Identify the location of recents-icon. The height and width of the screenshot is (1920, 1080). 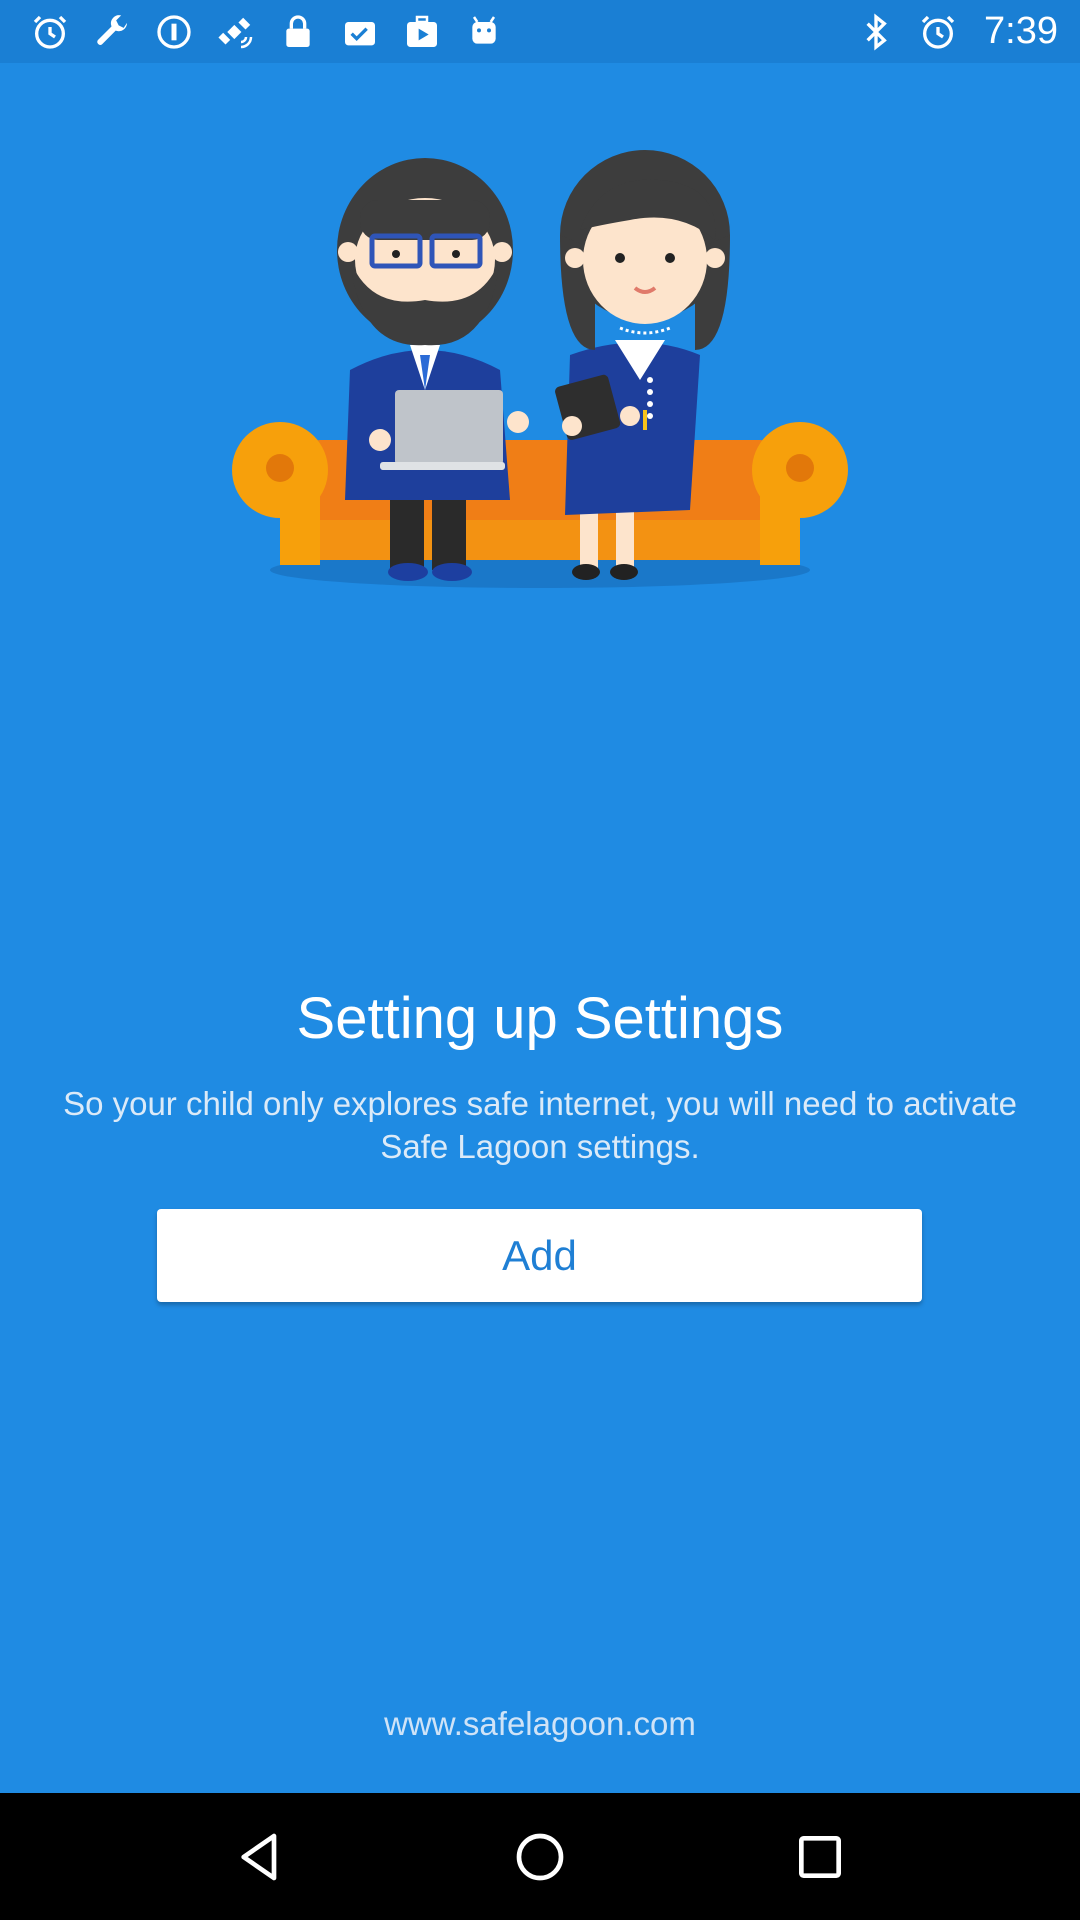
(820, 1856).